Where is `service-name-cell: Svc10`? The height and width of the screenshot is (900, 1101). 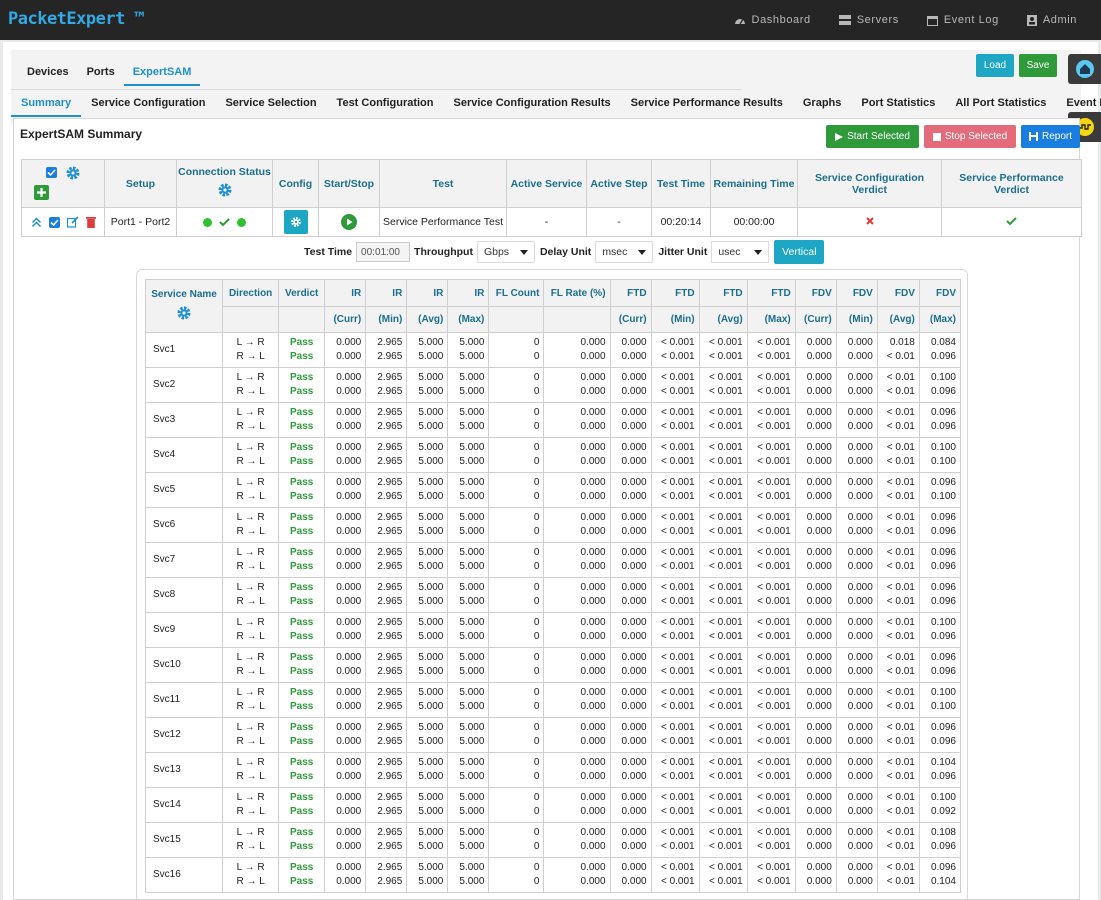
service-name-cell: Svc10 is located at coordinates (184, 665).